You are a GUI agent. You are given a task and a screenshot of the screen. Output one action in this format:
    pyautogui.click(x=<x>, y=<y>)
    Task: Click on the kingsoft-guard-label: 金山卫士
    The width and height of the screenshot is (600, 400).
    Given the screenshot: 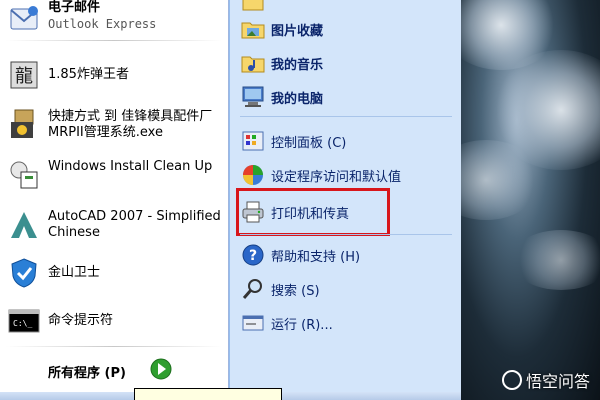 What is the action you would take?
    pyautogui.click(x=74, y=272)
    